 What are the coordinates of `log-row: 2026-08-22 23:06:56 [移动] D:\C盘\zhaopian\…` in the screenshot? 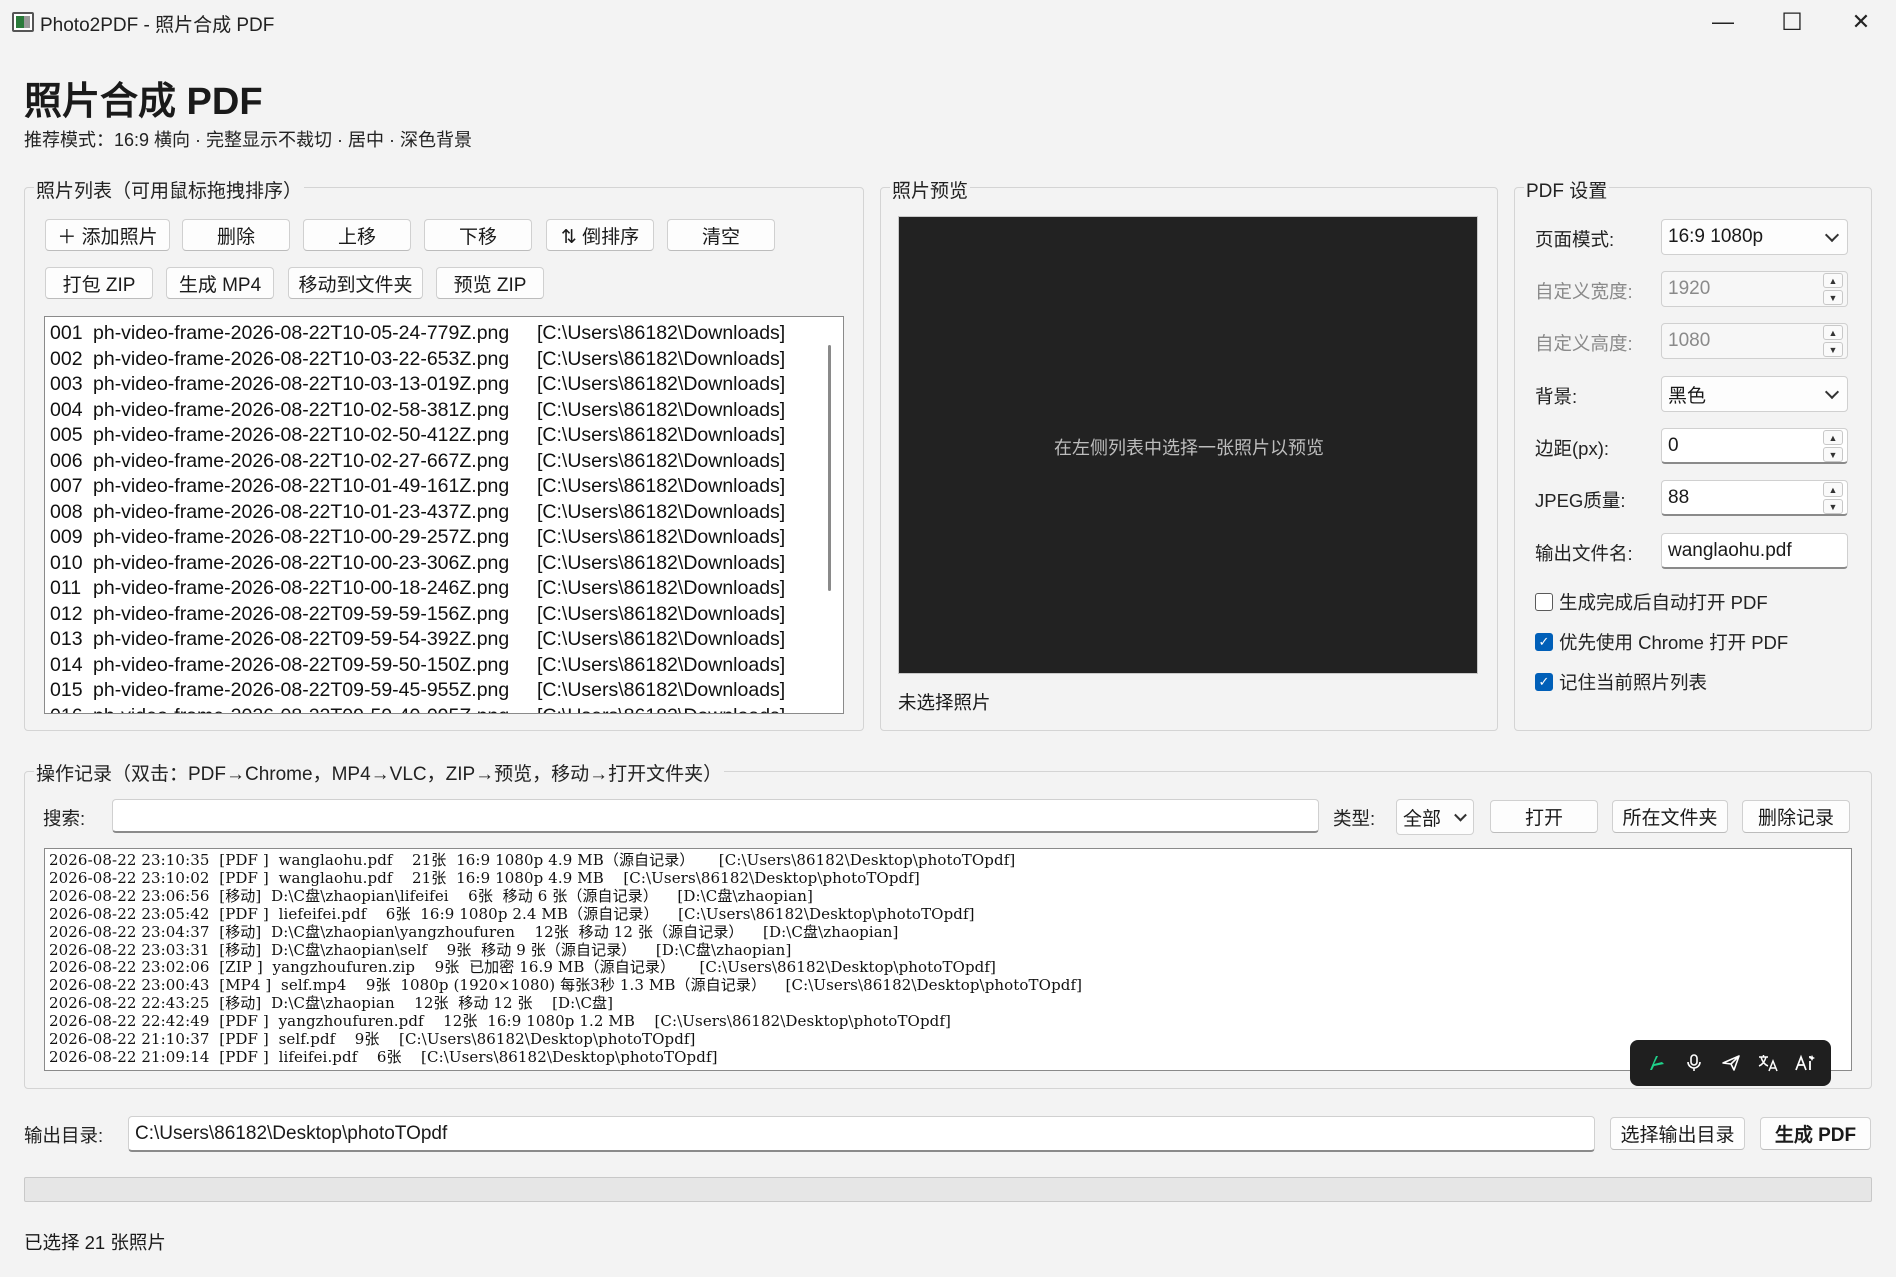 It's located at (431, 896).